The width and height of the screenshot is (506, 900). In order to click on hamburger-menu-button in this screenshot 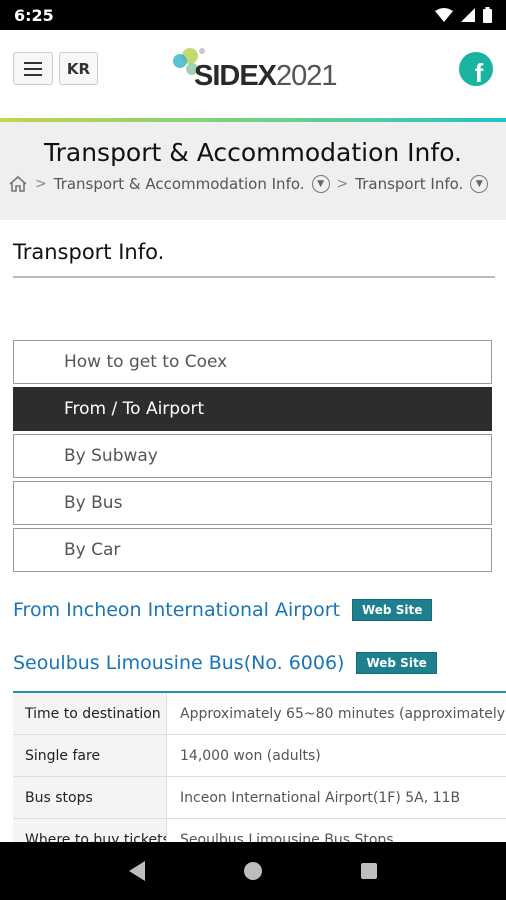, I will do `click(33, 68)`.